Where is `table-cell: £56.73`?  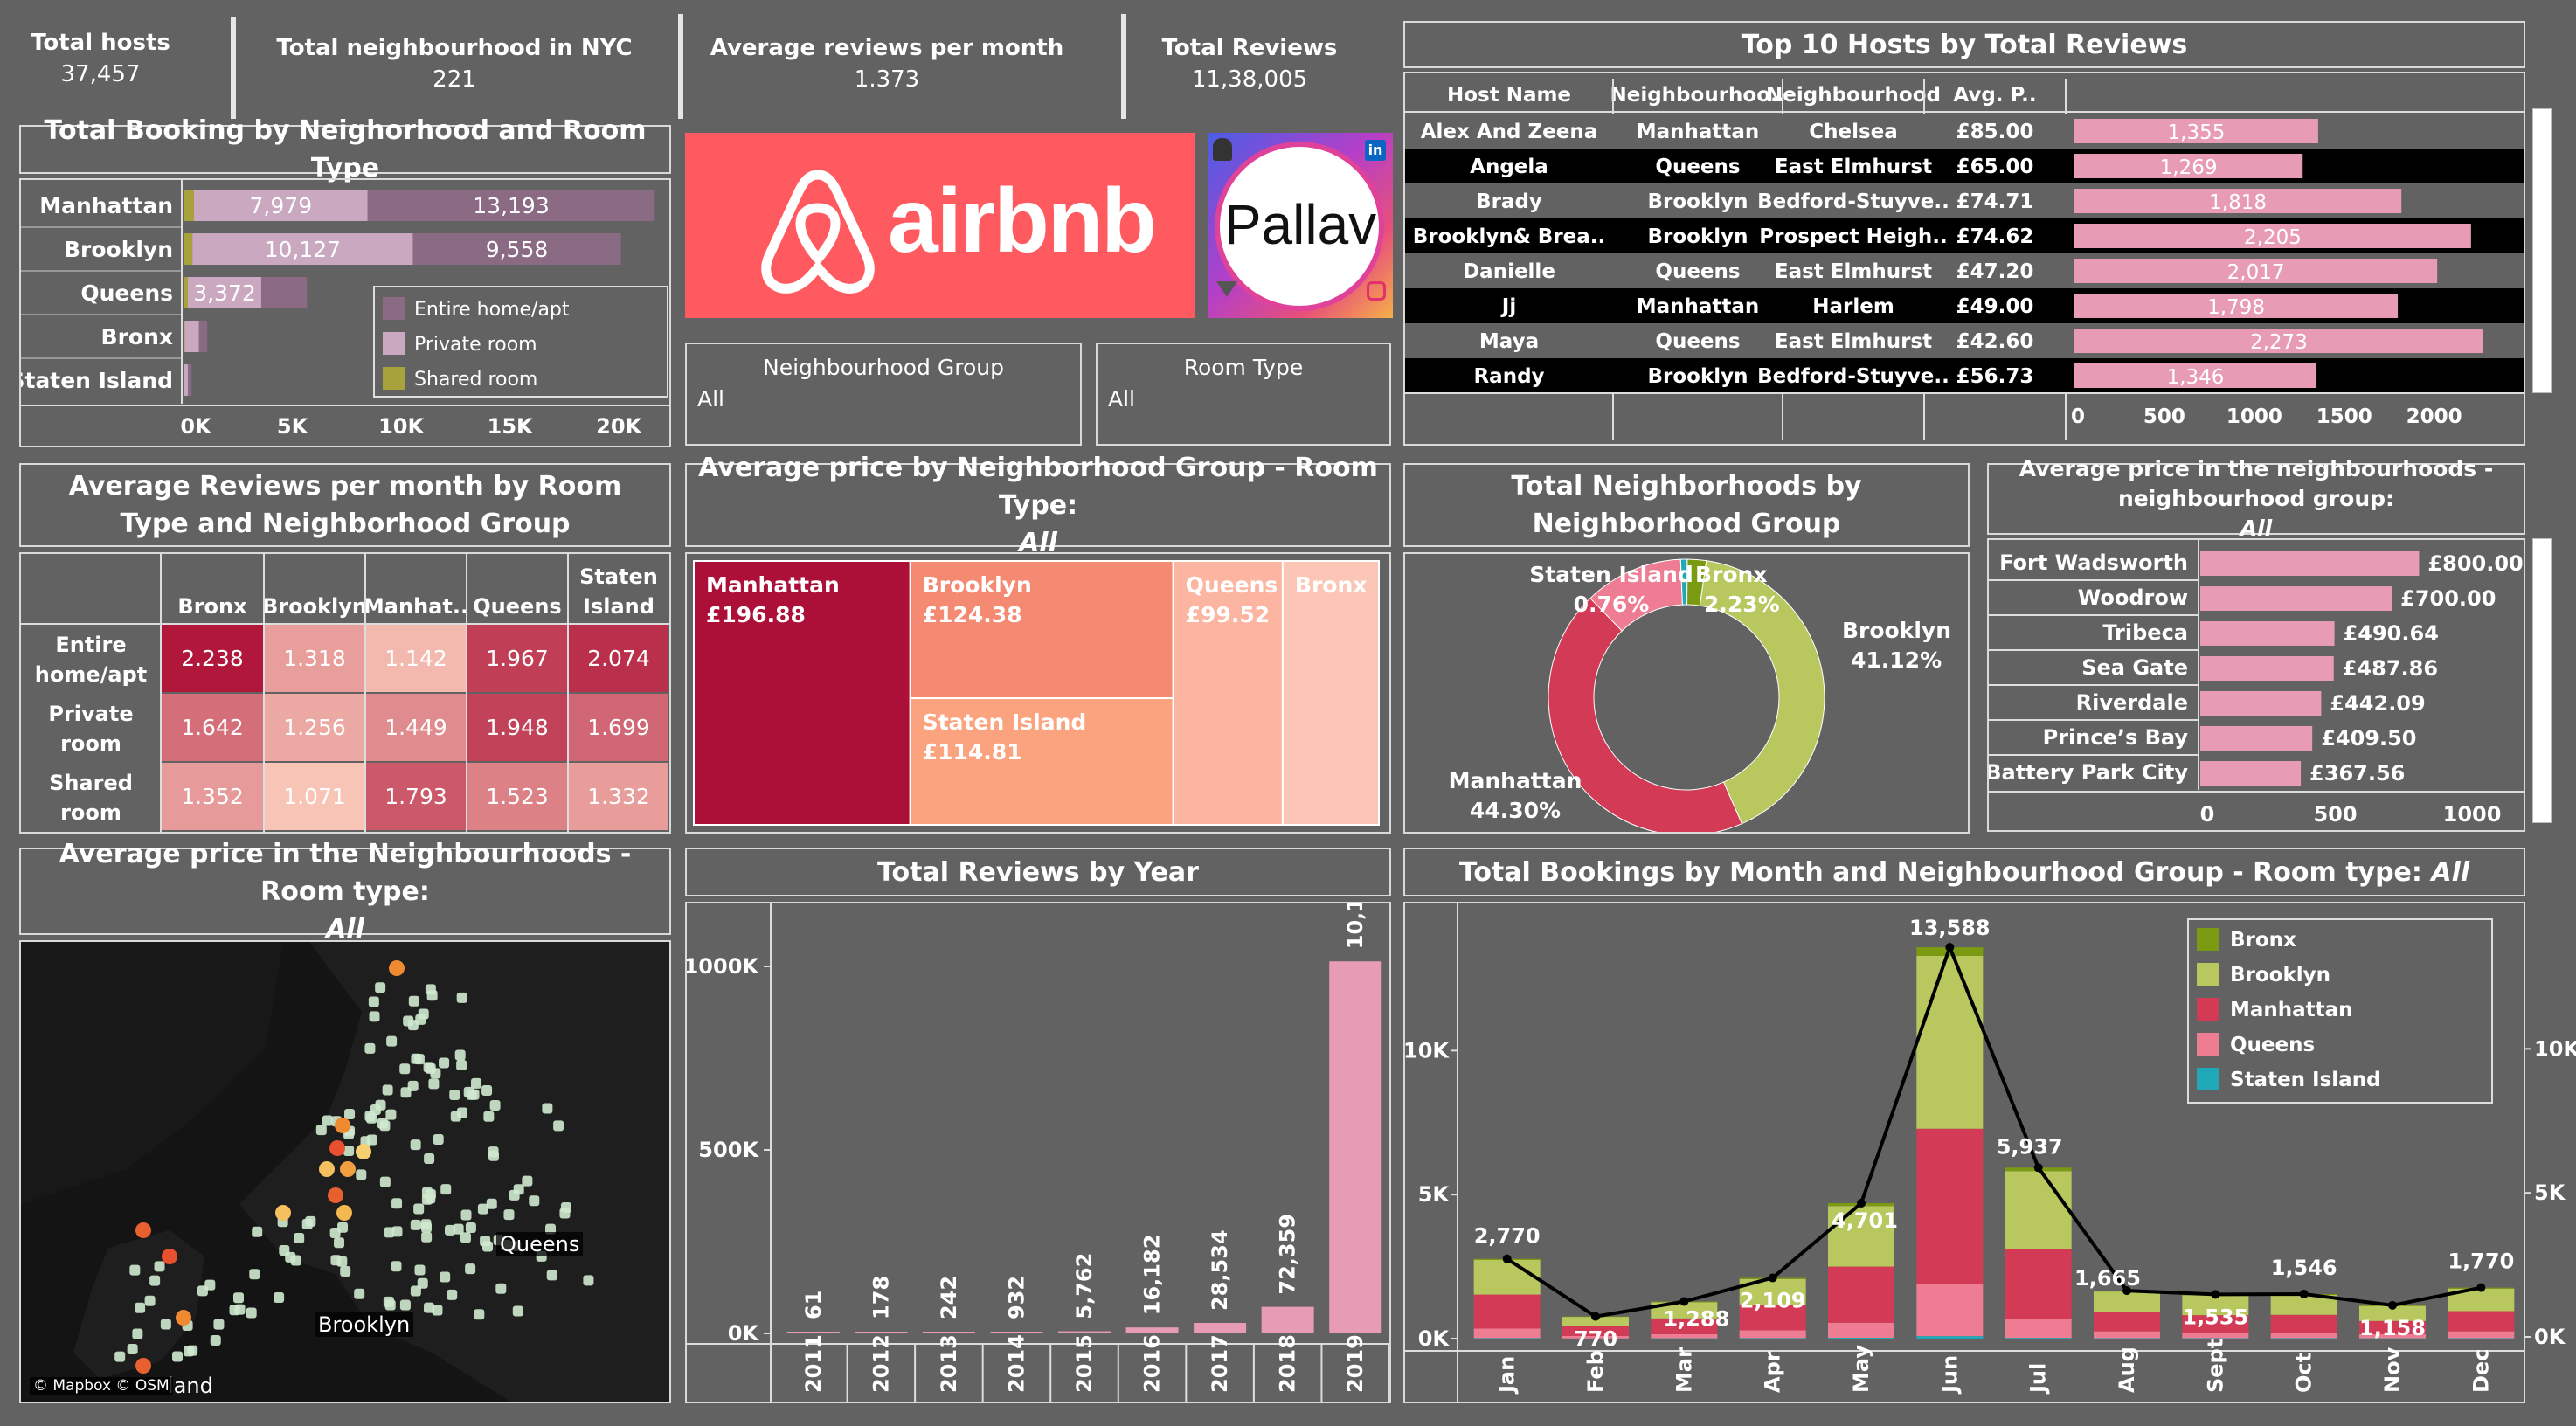
table-cell: £56.73 is located at coordinates (1995, 376).